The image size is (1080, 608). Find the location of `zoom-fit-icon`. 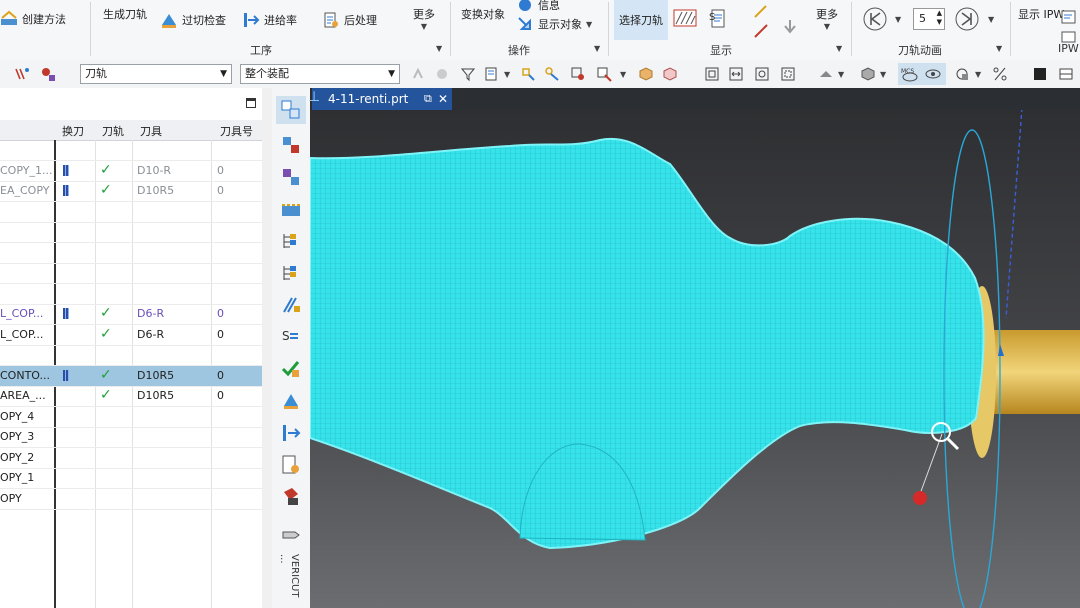

zoom-fit-icon is located at coordinates (788, 74).